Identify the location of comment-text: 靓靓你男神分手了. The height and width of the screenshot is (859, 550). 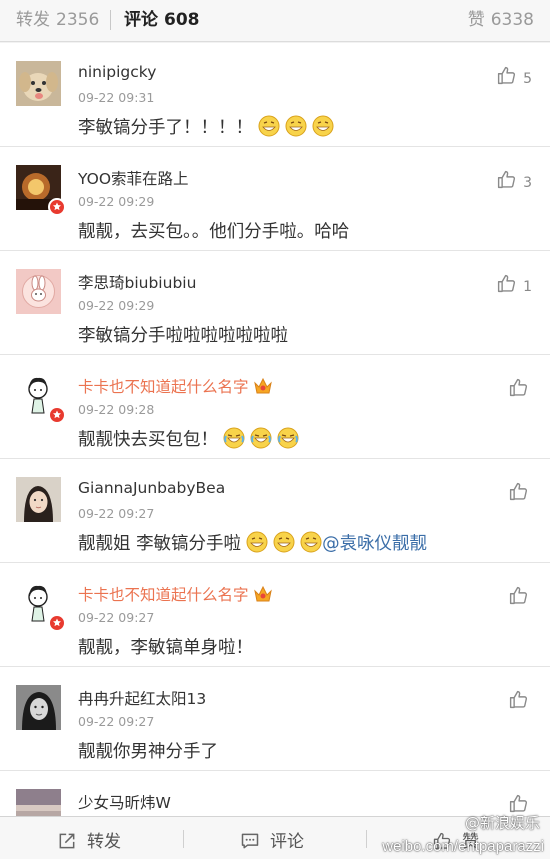
(148, 752).